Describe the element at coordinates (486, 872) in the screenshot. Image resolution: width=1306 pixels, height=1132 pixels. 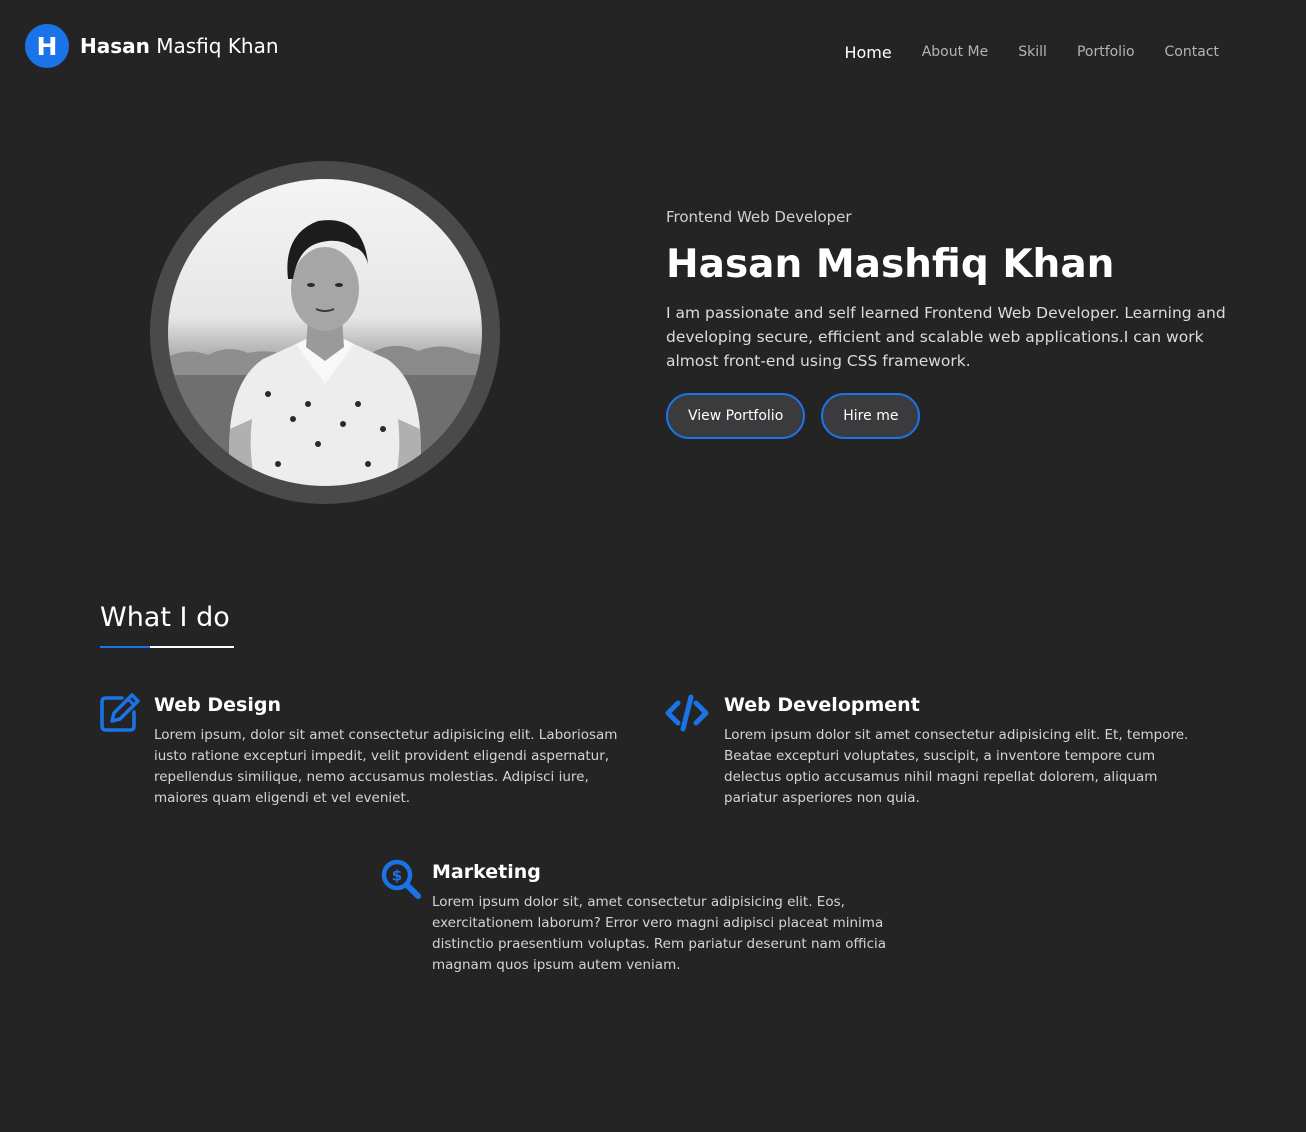
I see `service-title: Marketing` at that location.